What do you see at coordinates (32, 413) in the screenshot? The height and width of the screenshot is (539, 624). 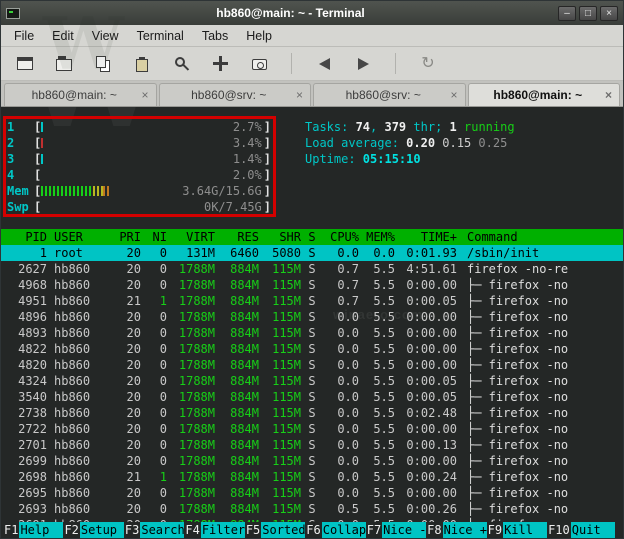 I see `cell-pid: 2738` at bounding box center [32, 413].